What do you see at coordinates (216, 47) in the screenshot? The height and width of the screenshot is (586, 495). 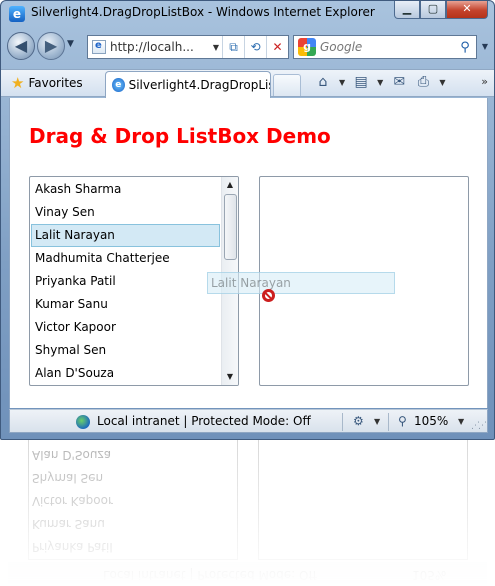 I see `address-dropdown-icon: ▼` at bounding box center [216, 47].